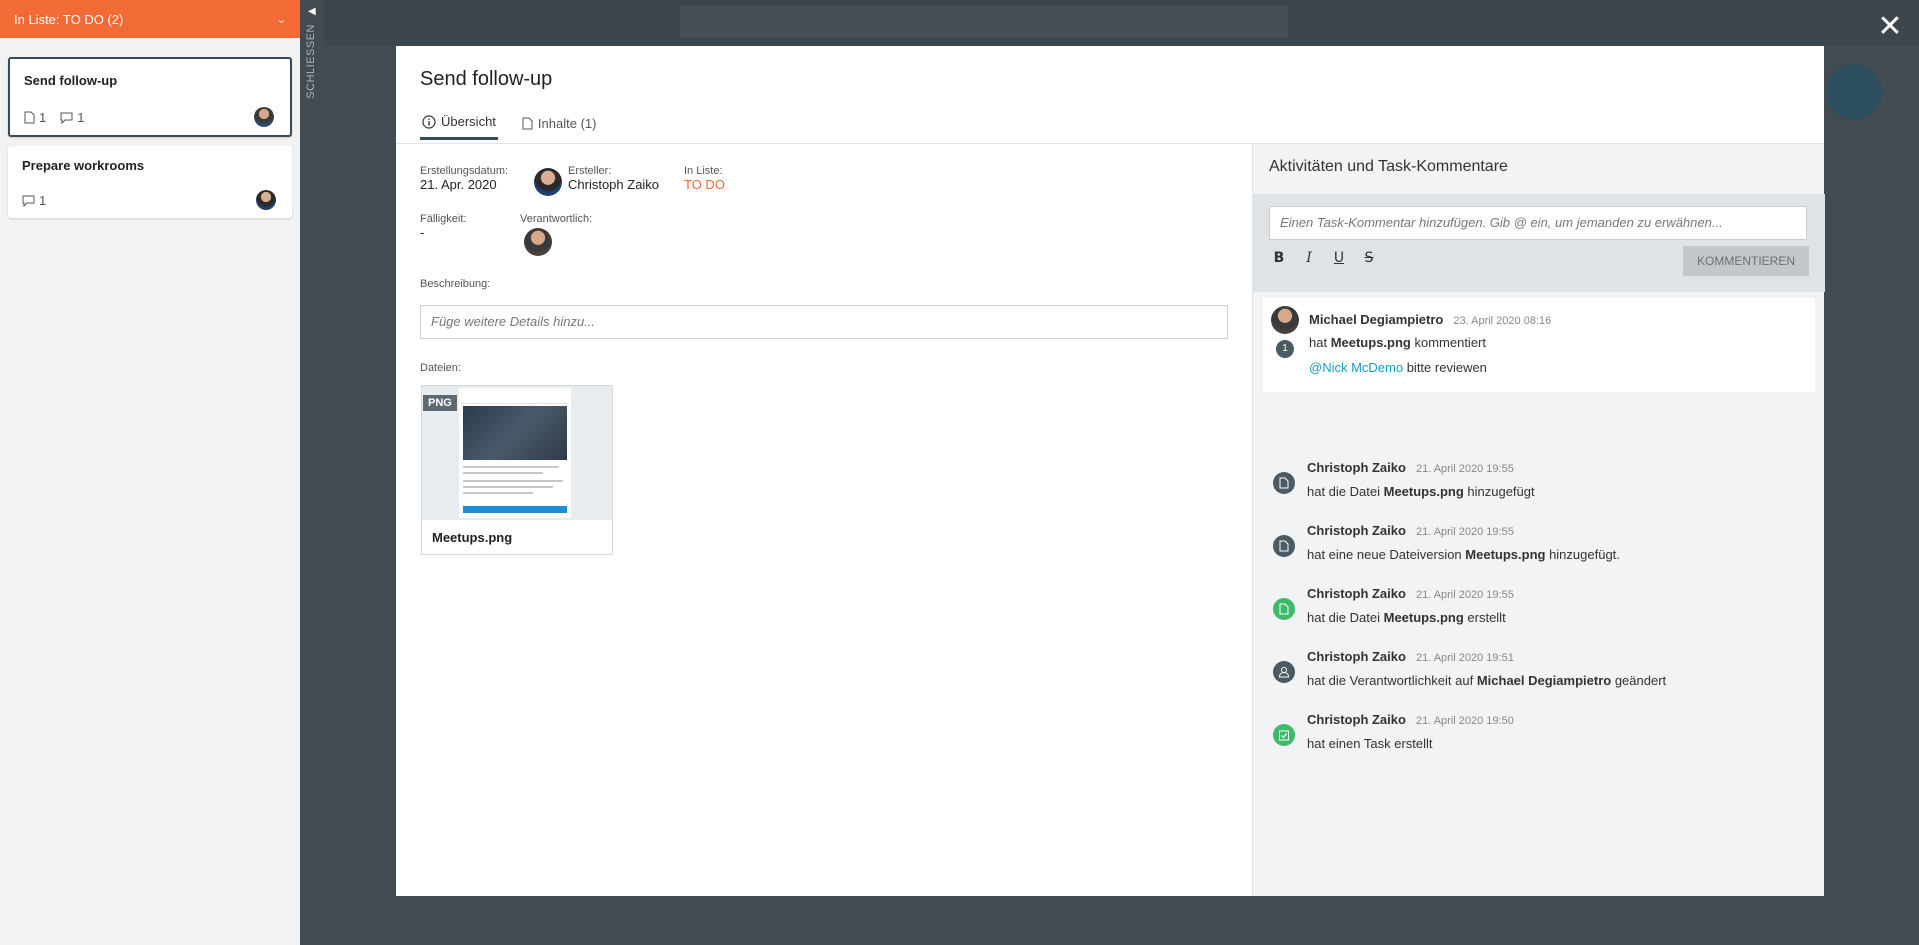  Describe the element at coordinates (81, 117) in the screenshot. I see `comment-count: 1` at that location.